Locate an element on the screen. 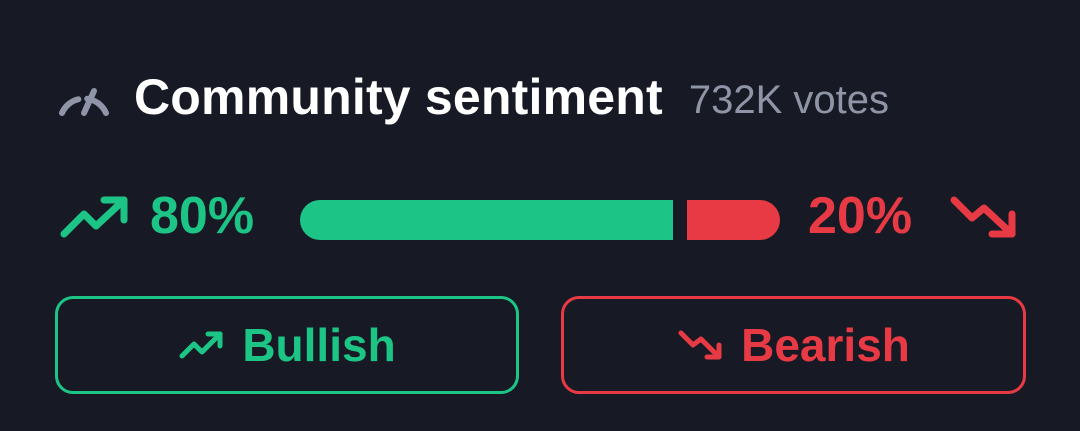 The width and height of the screenshot is (1080, 431). vote-count: 732K votes is located at coordinates (788, 99).